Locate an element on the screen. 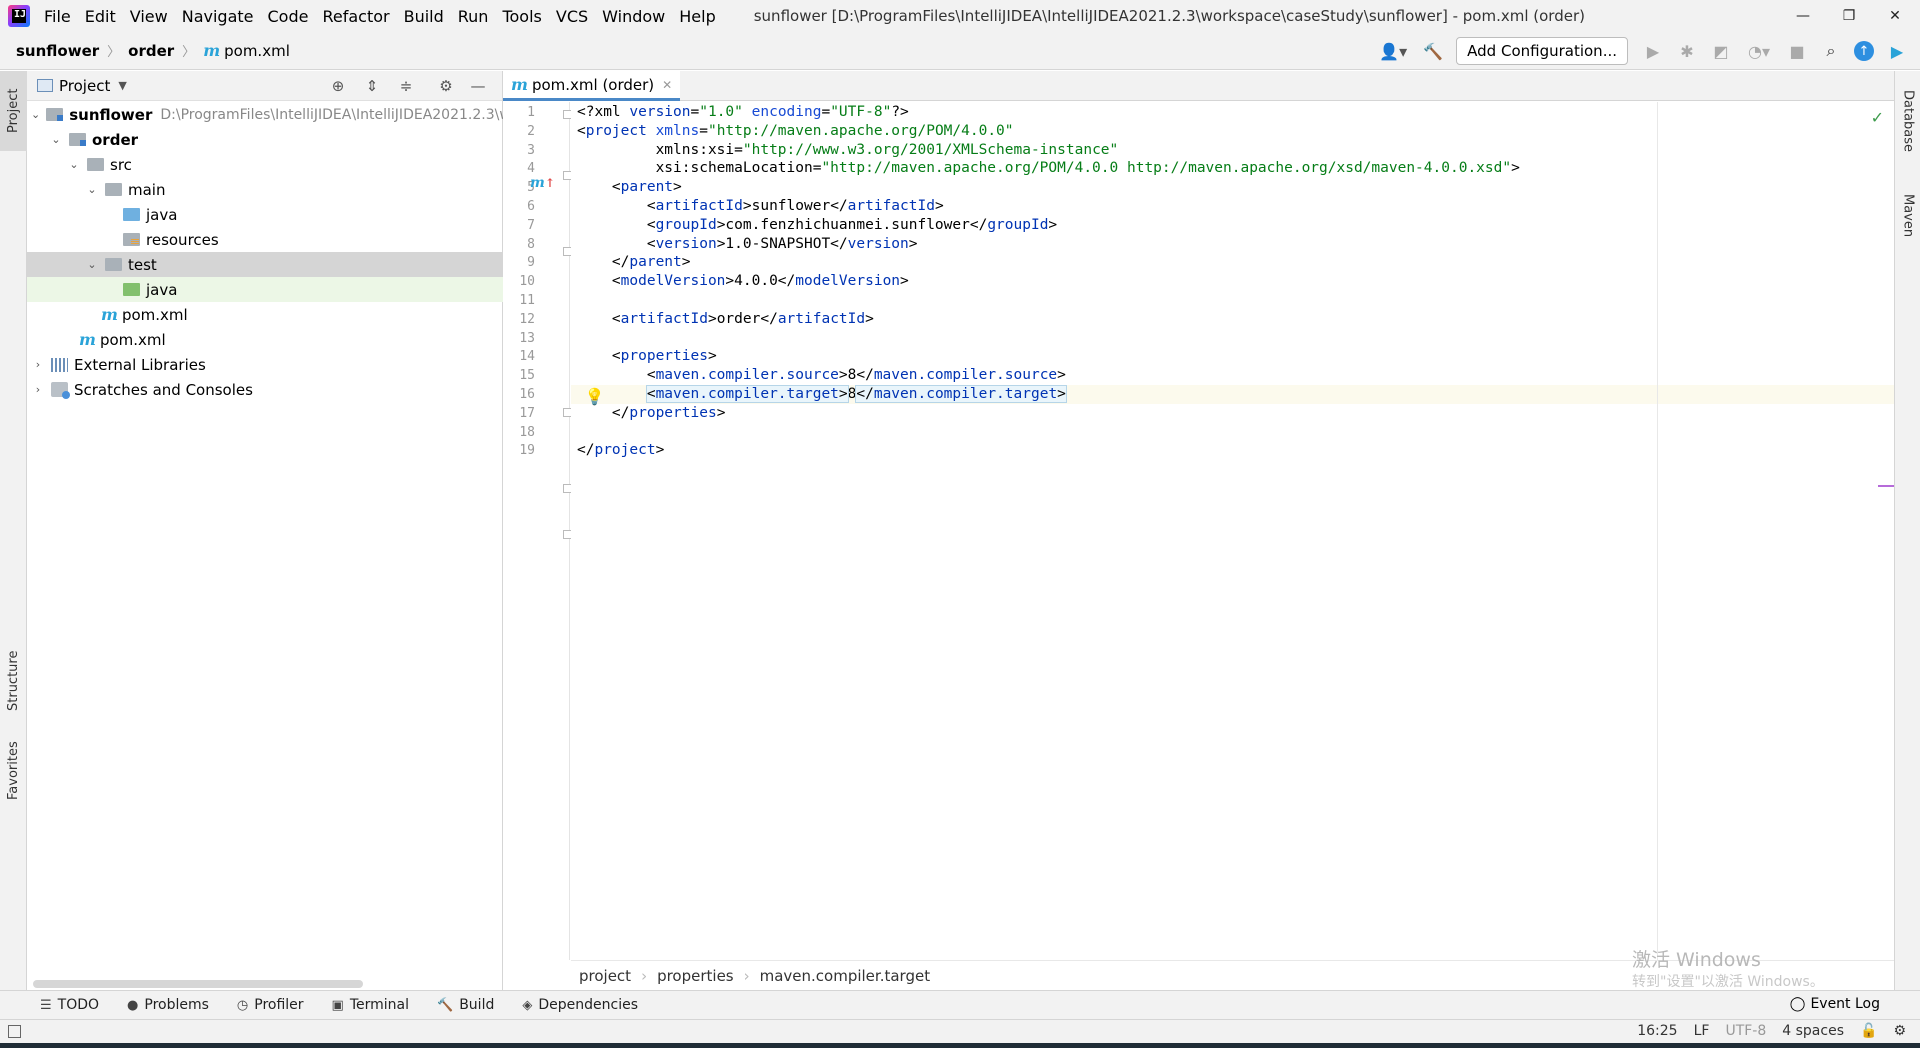 Image resolution: width=1920 pixels, height=1048 pixels. breadcrumb-target: maven.compiler.target is located at coordinates (845, 976).